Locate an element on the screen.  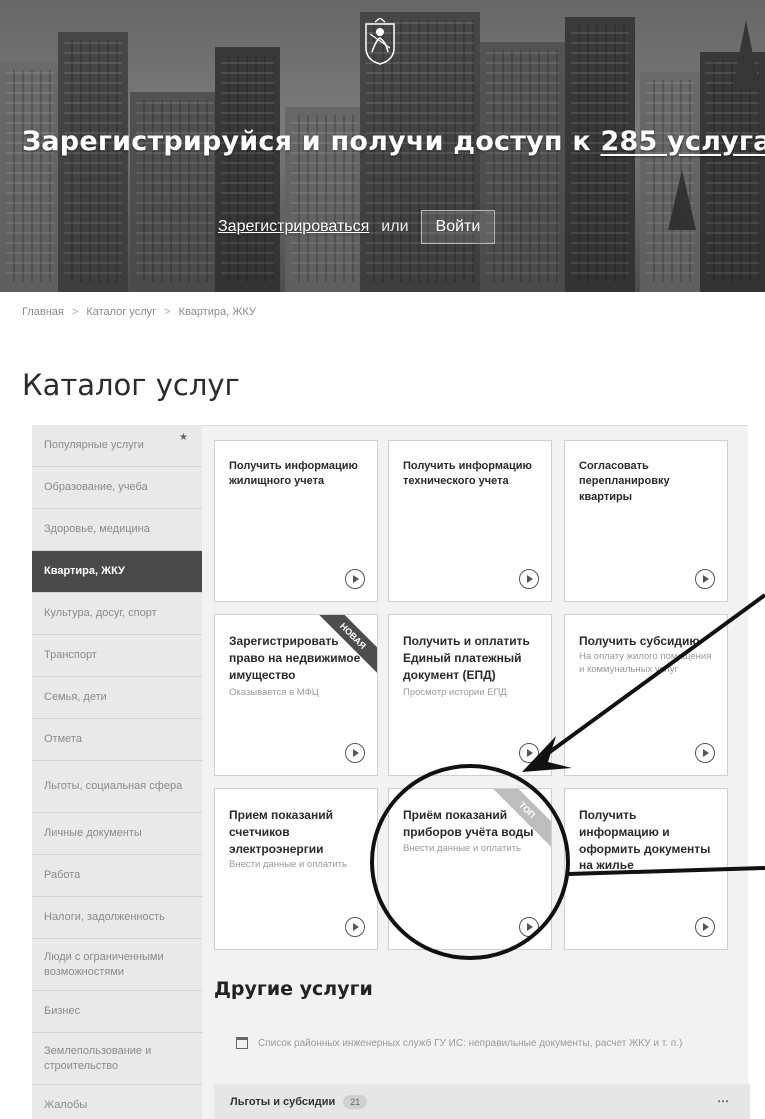
breadcrumb-home: Главная is located at coordinates (43, 312).